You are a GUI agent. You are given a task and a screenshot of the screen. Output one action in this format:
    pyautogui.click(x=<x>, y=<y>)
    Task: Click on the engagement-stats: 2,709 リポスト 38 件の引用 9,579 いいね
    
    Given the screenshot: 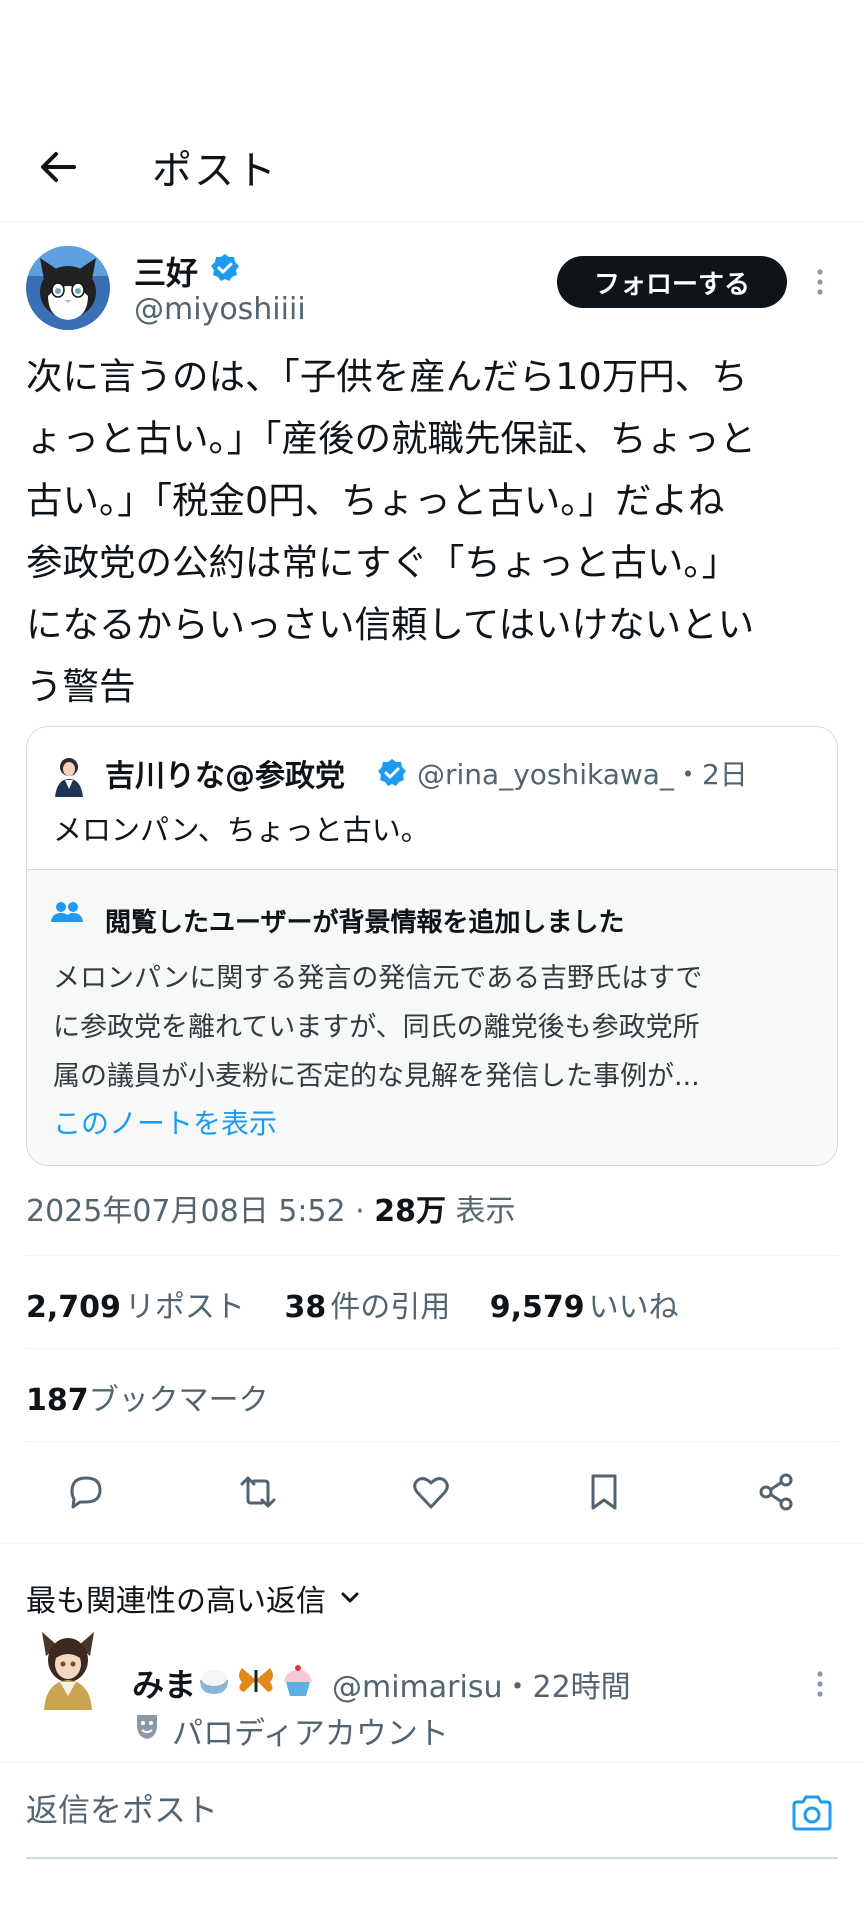 What is the action you would take?
    pyautogui.click(x=354, y=1304)
    